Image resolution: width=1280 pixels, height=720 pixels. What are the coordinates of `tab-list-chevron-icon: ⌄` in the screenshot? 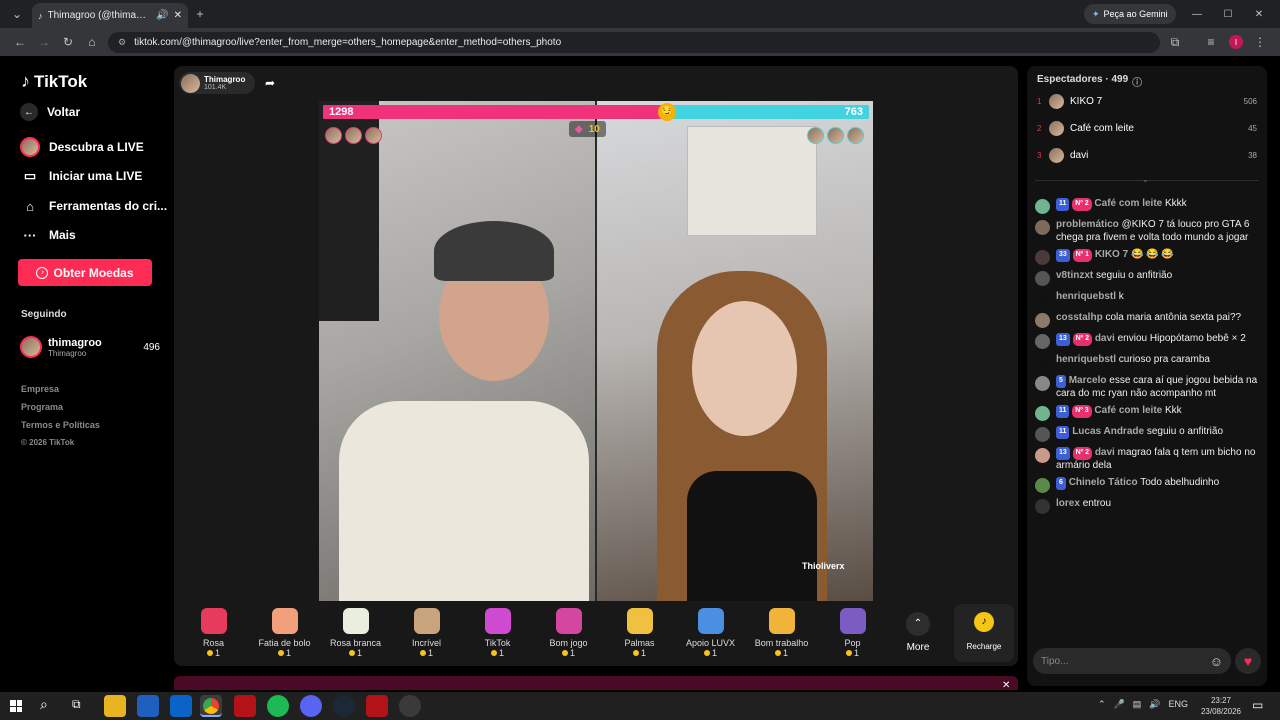 It's located at (17, 14).